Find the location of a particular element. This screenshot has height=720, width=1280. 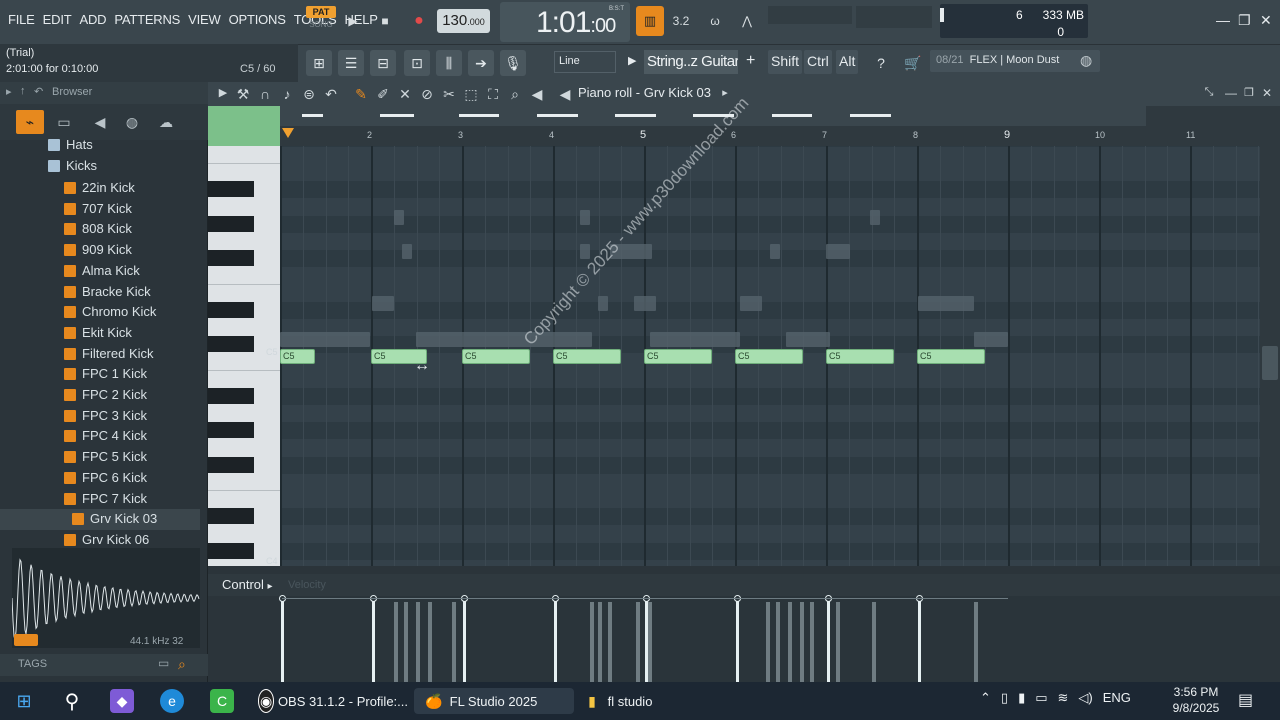

plus-icon: + is located at coordinates (750, 61).